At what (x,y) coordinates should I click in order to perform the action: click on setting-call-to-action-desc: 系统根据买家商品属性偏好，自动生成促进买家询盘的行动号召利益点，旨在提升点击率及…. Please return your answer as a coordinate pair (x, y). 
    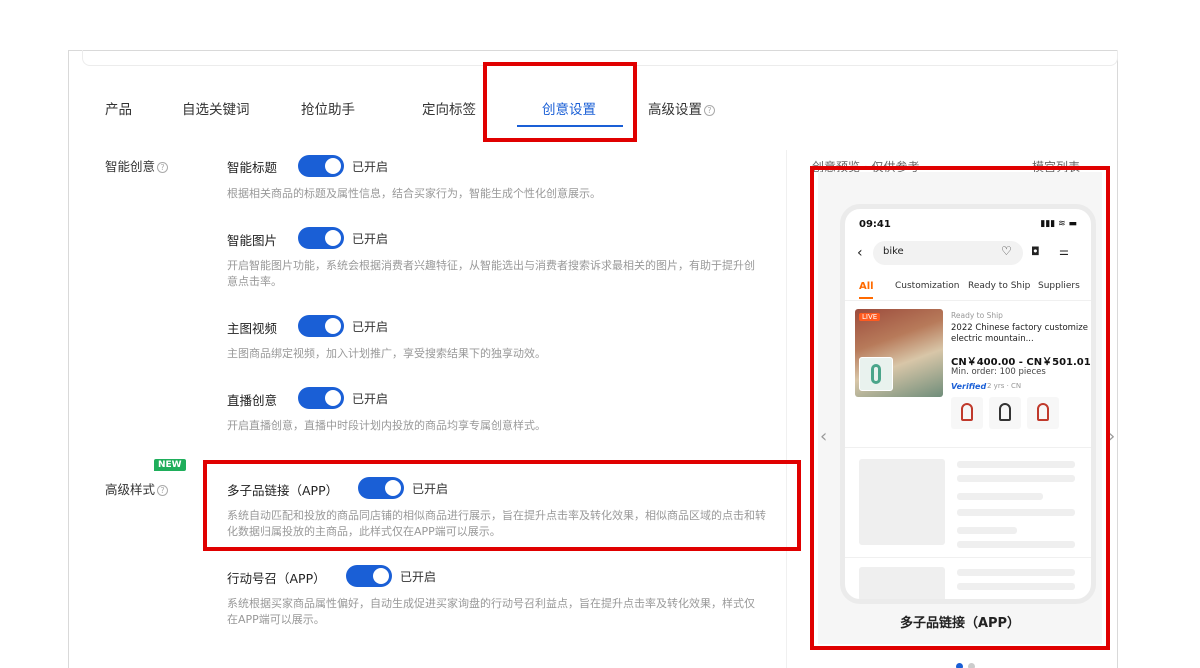
    Looking at the image, I should click on (491, 611).